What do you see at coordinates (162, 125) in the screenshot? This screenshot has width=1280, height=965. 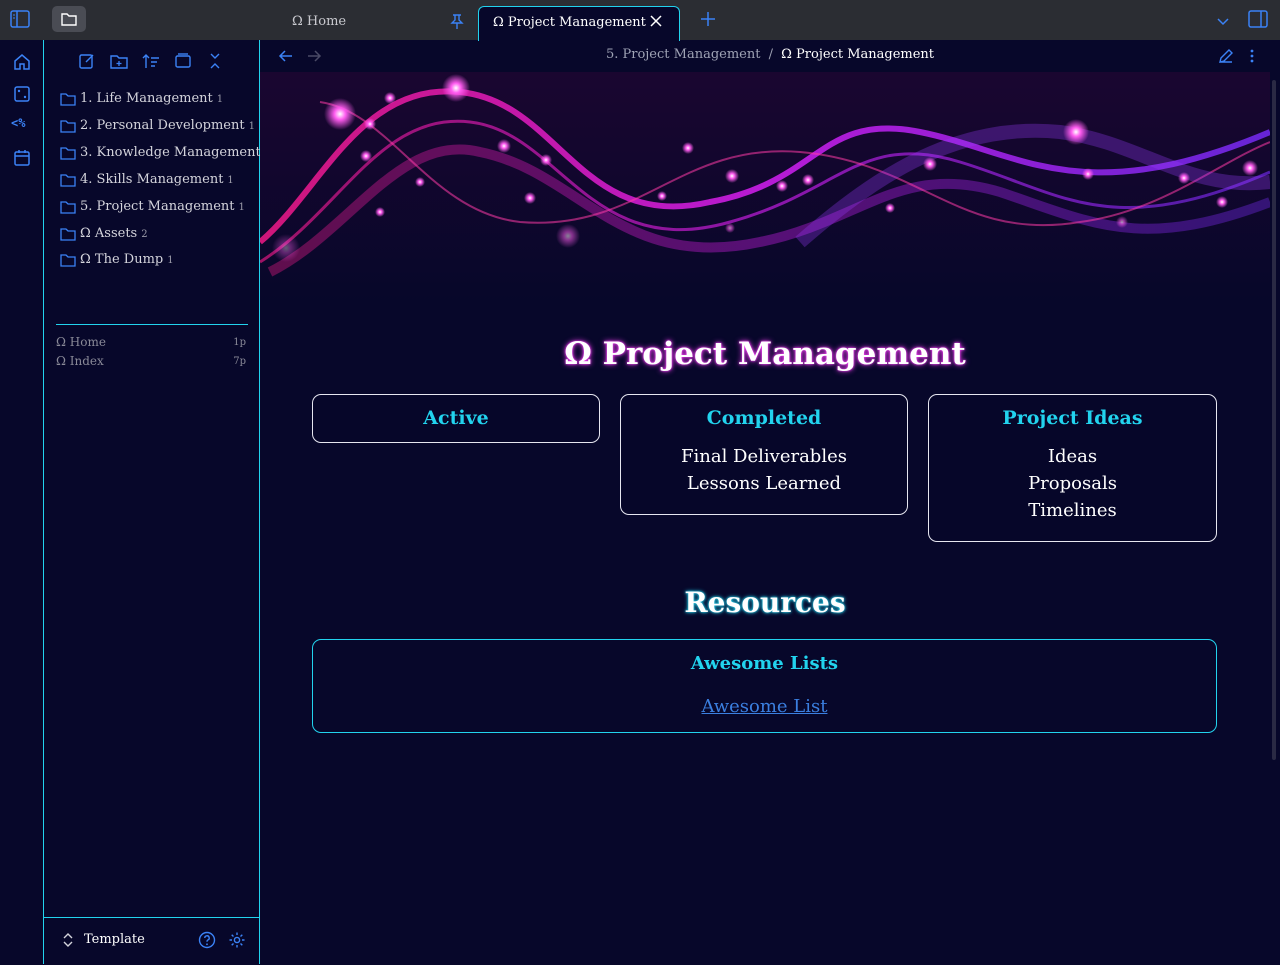 I see `folder-name: 2. Personal Development` at bounding box center [162, 125].